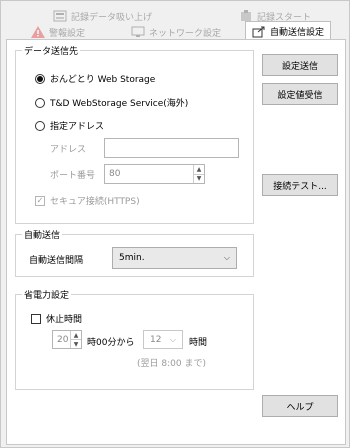 This screenshot has height=448, width=350. Describe the element at coordinates (63, 339) in the screenshot. I see `start-hour-value: 20` at that location.